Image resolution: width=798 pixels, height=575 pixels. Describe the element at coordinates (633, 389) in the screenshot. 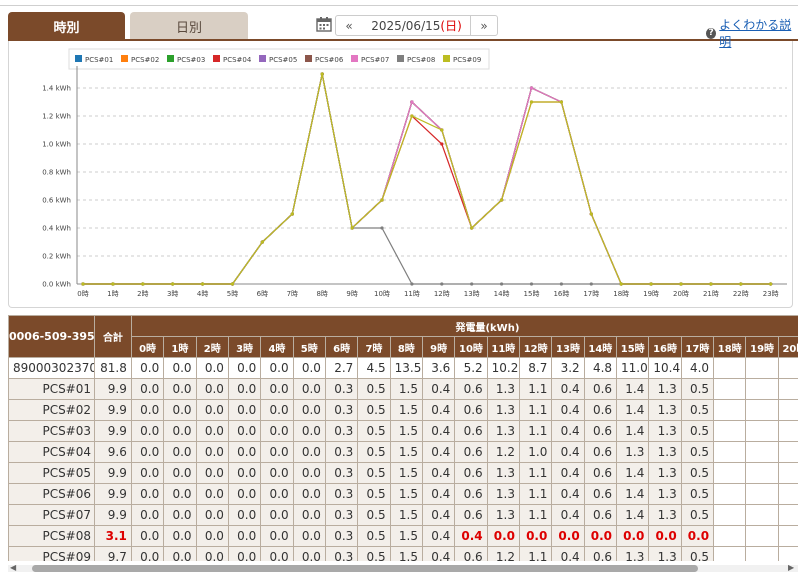

I see `hour-cell: 1.4` at that location.